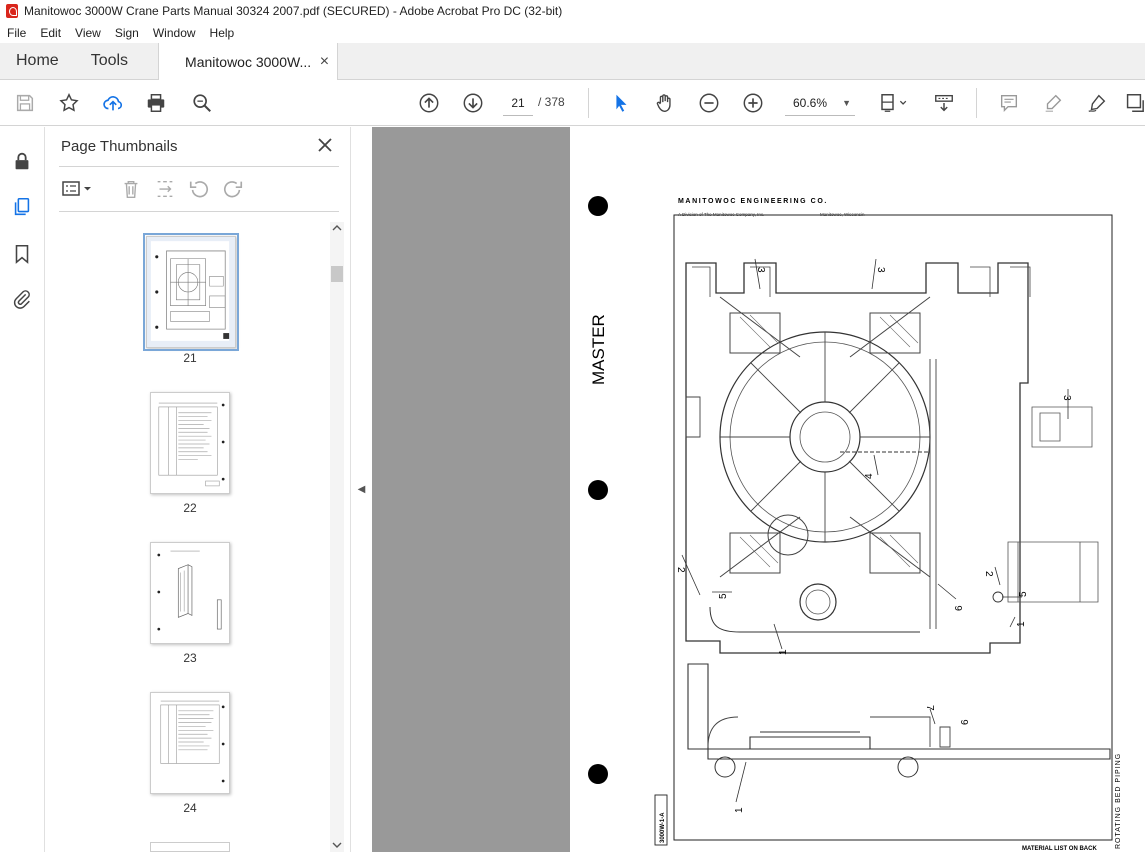 Image resolution: width=1145 pixels, height=857 pixels. Describe the element at coordinates (22, 207) in the screenshot. I see `page-thumbnails-icon` at that location.